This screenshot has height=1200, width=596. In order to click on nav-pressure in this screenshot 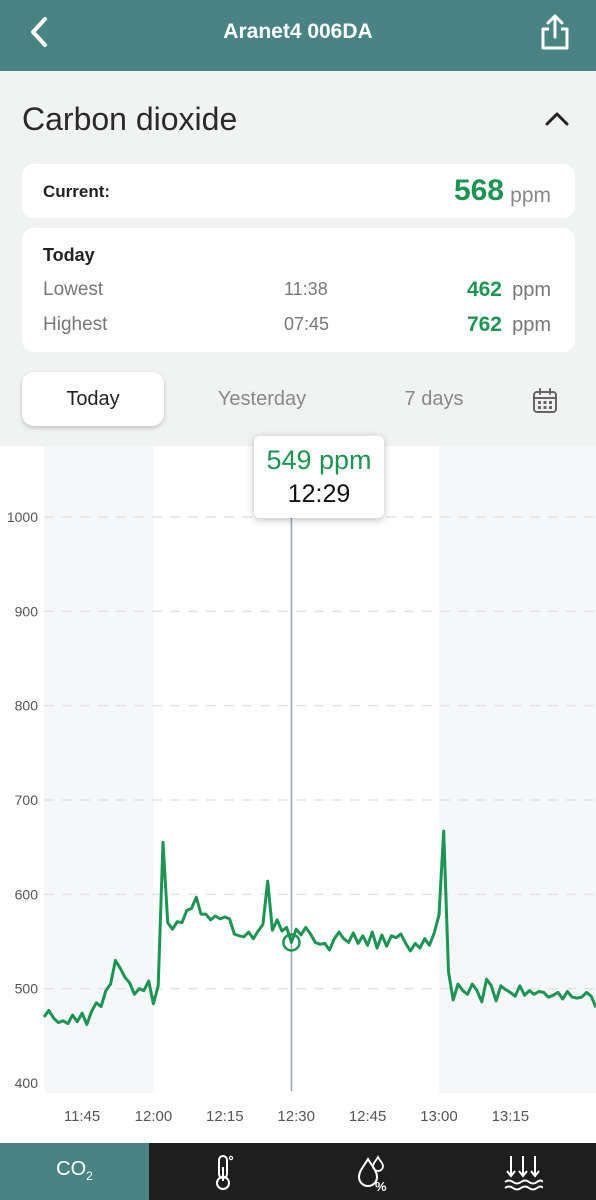, I will do `click(521, 1171)`.